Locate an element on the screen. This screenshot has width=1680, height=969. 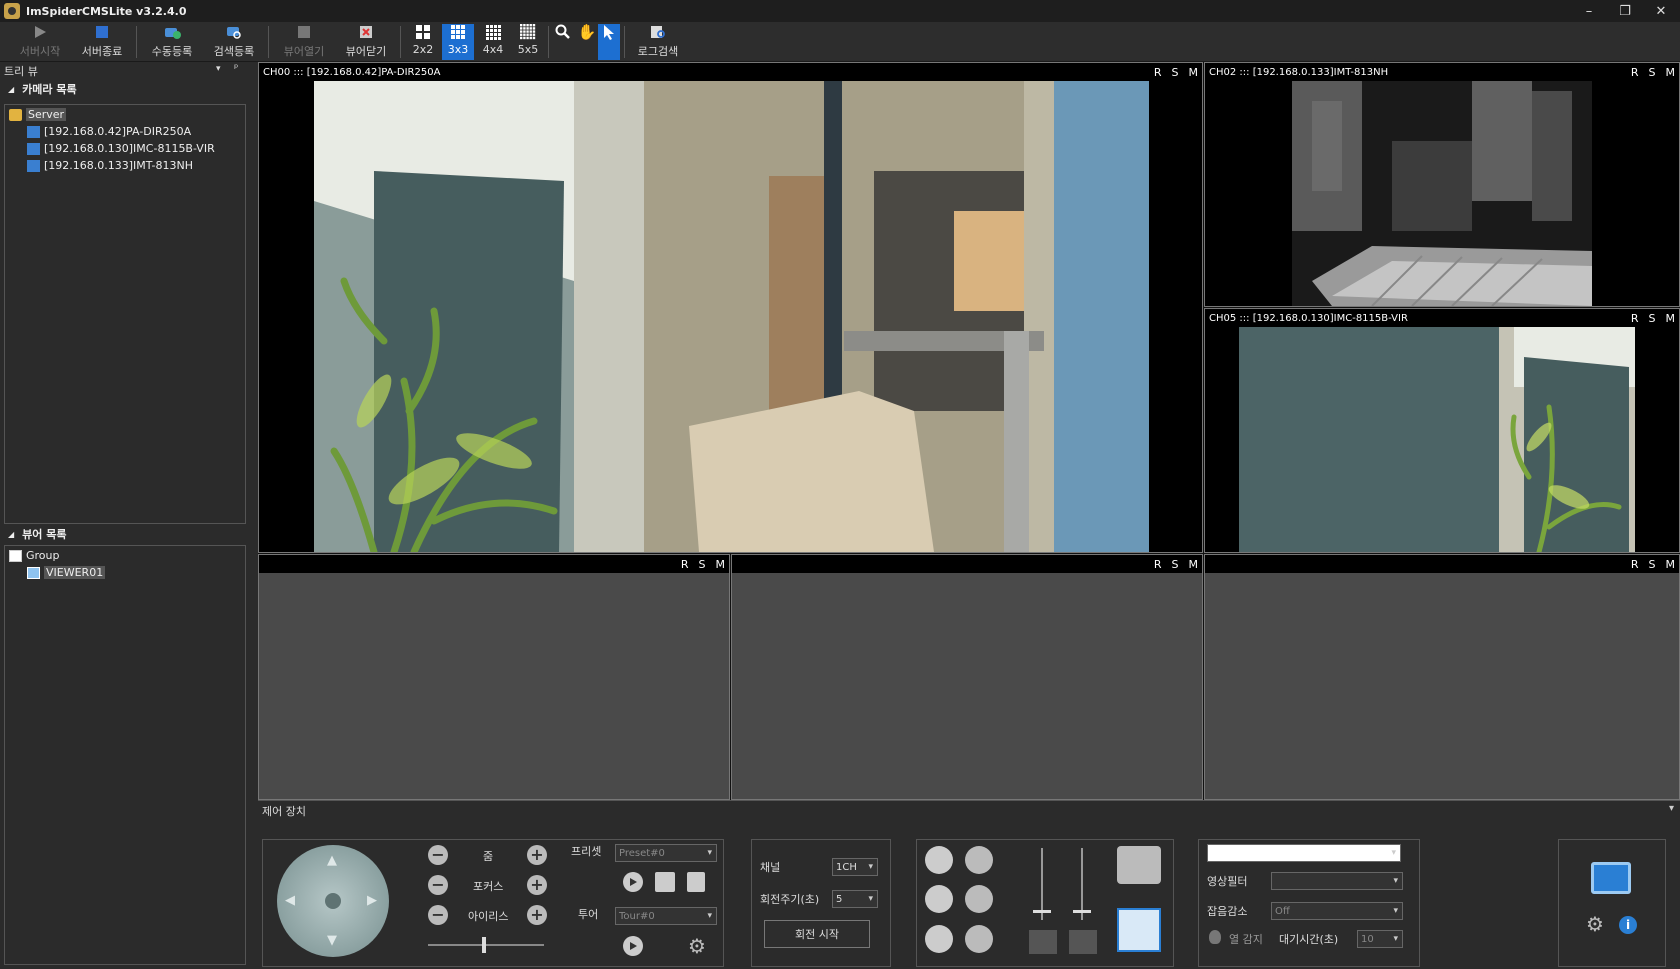
rotation-start-button: 회전 시작 is located at coordinates (817, 934).